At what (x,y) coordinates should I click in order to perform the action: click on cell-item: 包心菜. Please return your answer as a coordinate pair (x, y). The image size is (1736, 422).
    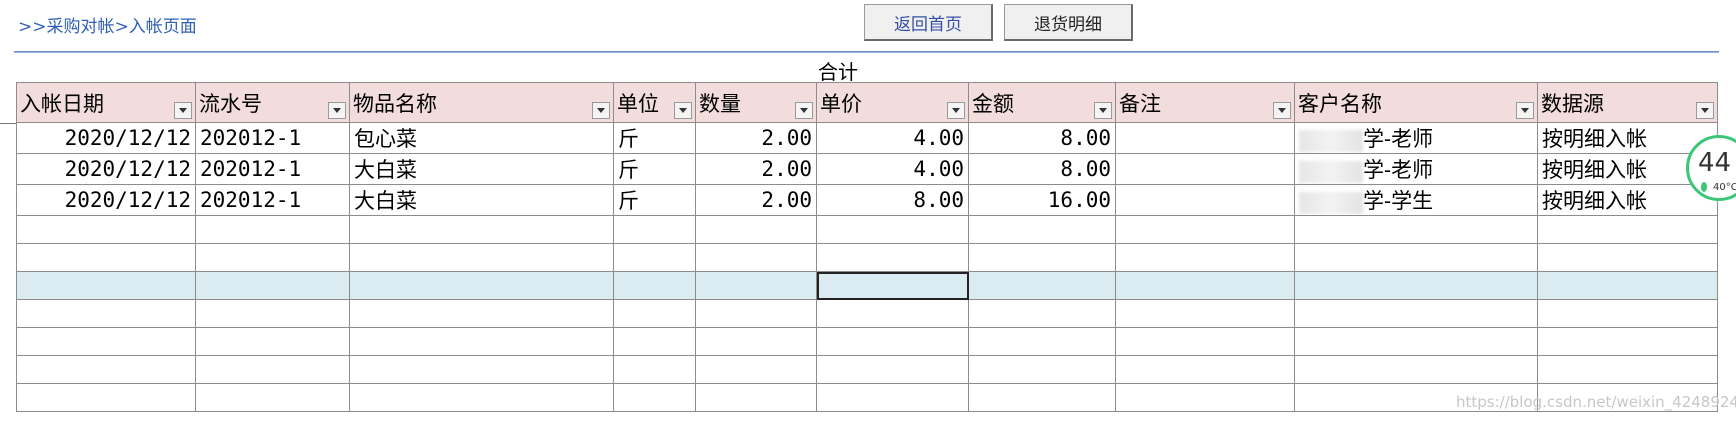
    Looking at the image, I should click on (481, 138).